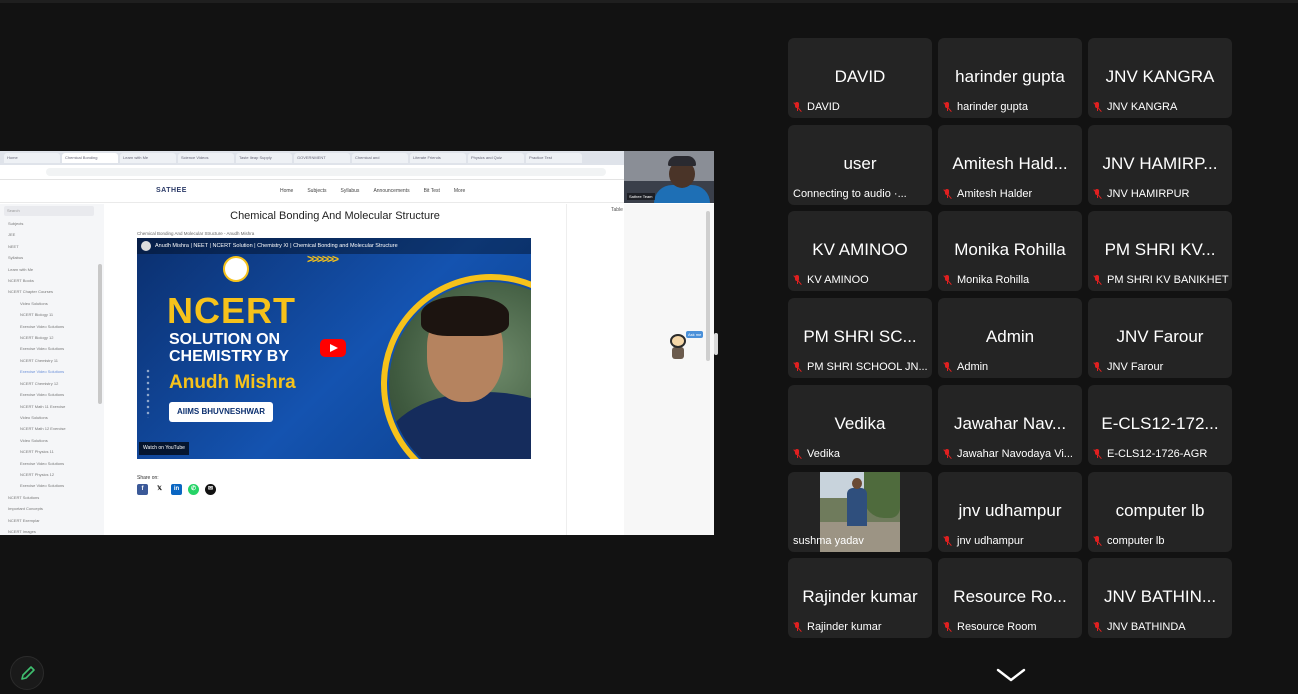  I want to click on participant-name: JNV KANGRA, so click(1160, 76).